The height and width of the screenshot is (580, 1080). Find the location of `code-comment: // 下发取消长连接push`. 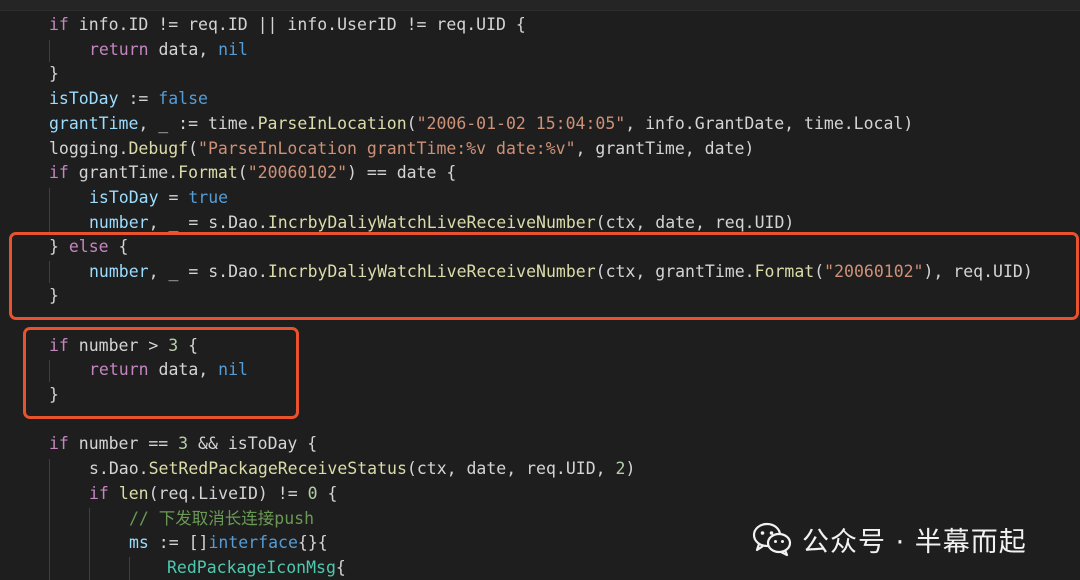

code-comment: // 下发取消长连接push is located at coordinates (222, 518).